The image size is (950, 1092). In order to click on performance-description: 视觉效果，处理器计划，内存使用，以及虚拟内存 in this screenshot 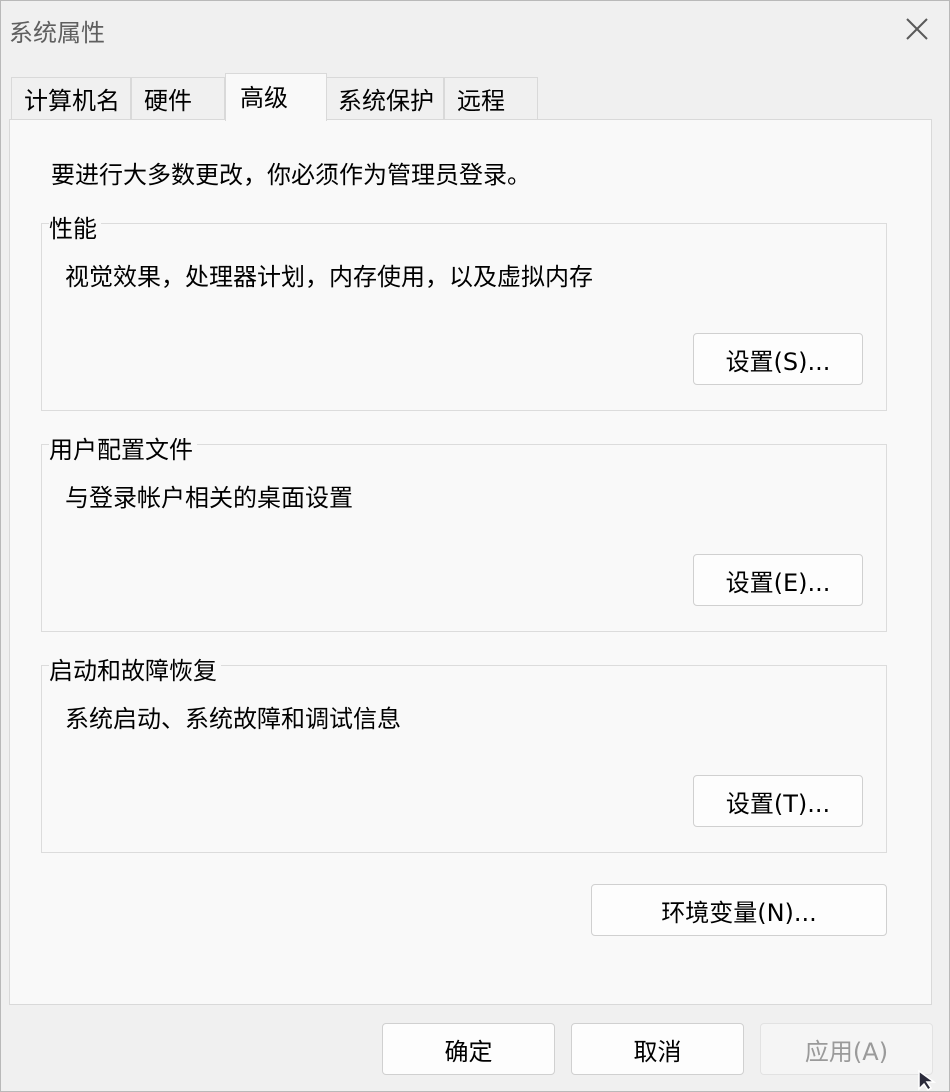, I will do `click(329, 277)`.